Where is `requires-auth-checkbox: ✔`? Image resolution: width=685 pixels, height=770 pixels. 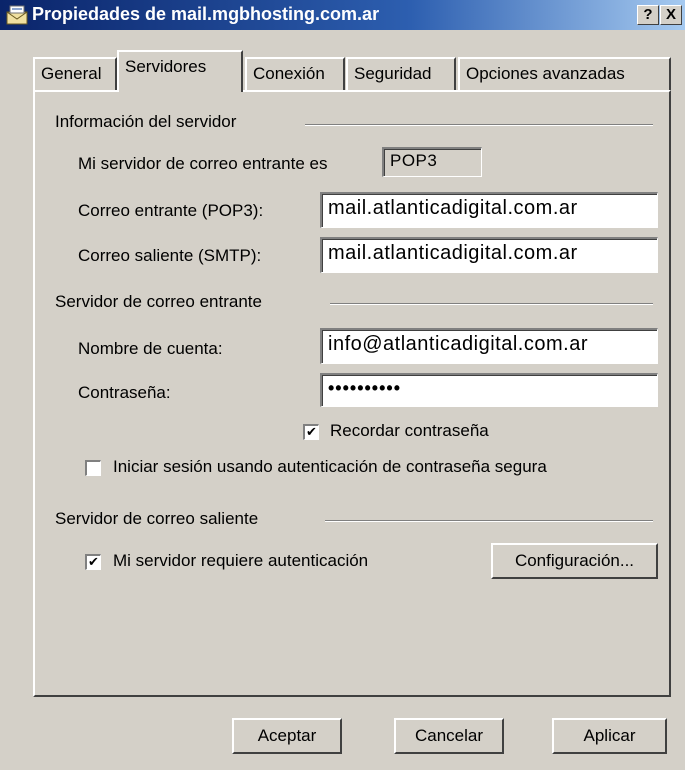
requires-auth-checkbox: ✔ is located at coordinates (93, 562).